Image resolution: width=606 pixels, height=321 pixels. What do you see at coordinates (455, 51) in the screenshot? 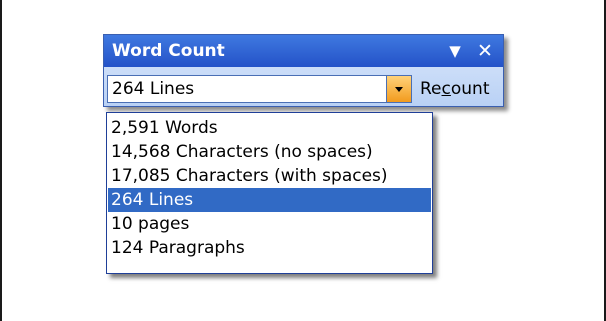
I see `toolbar-options-icon: ▼` at bounding box center [455, 51].